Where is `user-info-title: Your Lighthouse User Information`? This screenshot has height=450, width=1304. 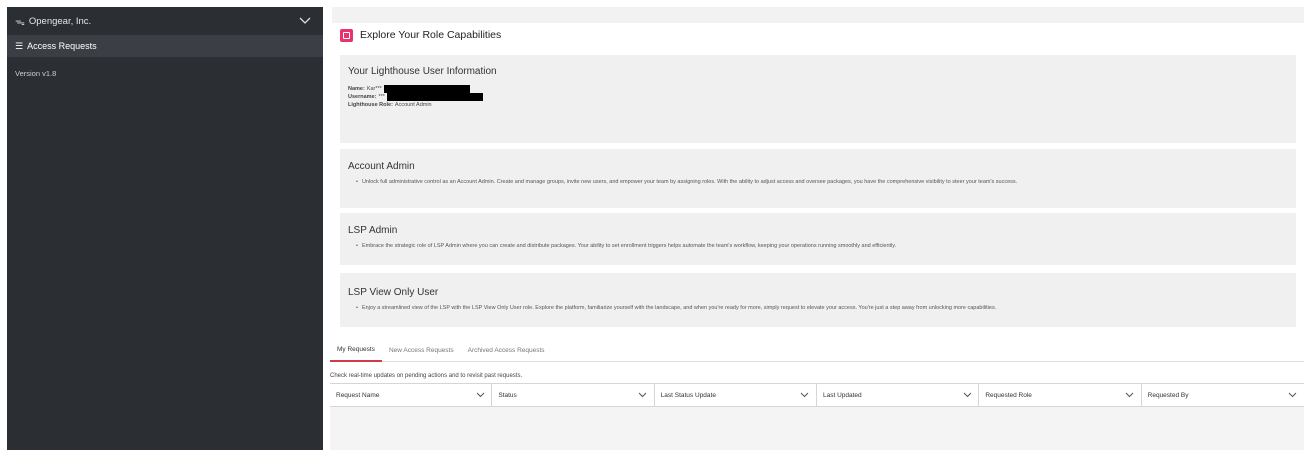 user-info-title: Your Lighthouse User Information is located at coordinates (422, 71).